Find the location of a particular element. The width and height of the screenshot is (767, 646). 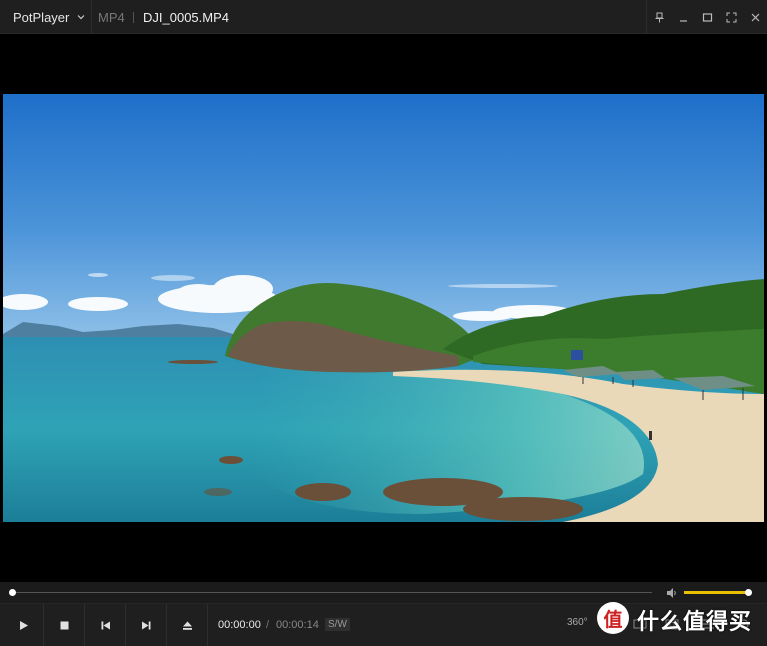

title-separator is located at coordinates (133, 17).